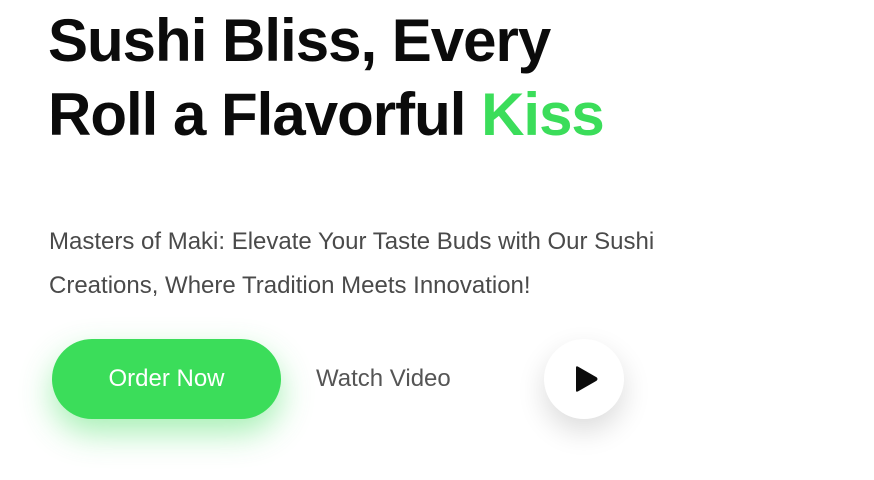  What do you see at coordinates (543, 114) in the screenshot?
I see `headline-accent-word: Kiss` at bounding box center [543, 114].